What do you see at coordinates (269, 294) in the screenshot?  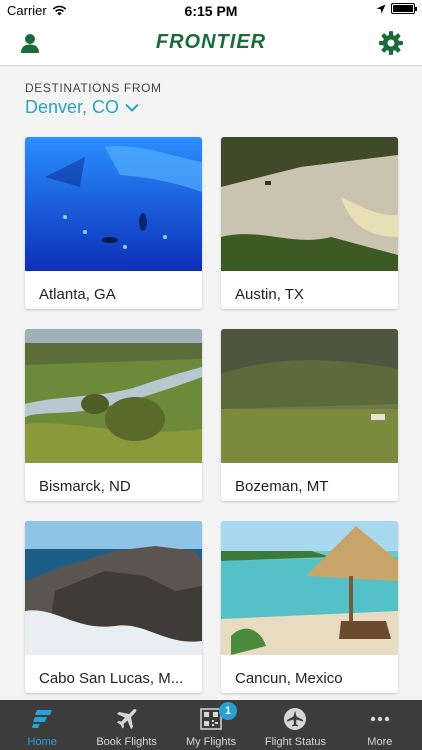 I see `destination-name: Austin, TX` at bounding box center [269, 294].